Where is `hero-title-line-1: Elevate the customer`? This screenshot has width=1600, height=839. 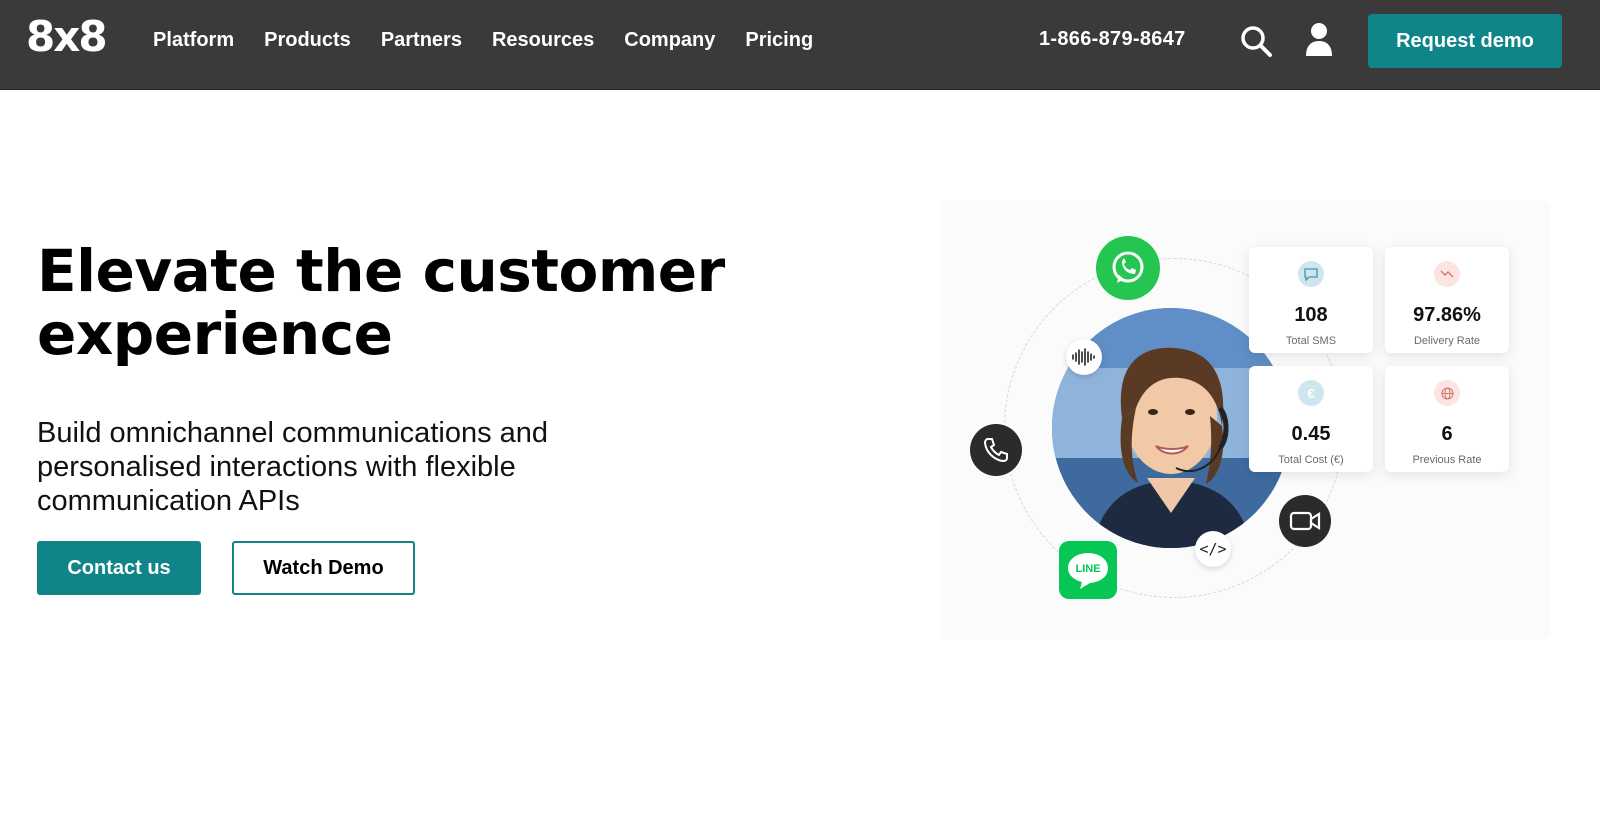
hero-title-line-1: Elevate the customer is located at coordinates (381, 271).